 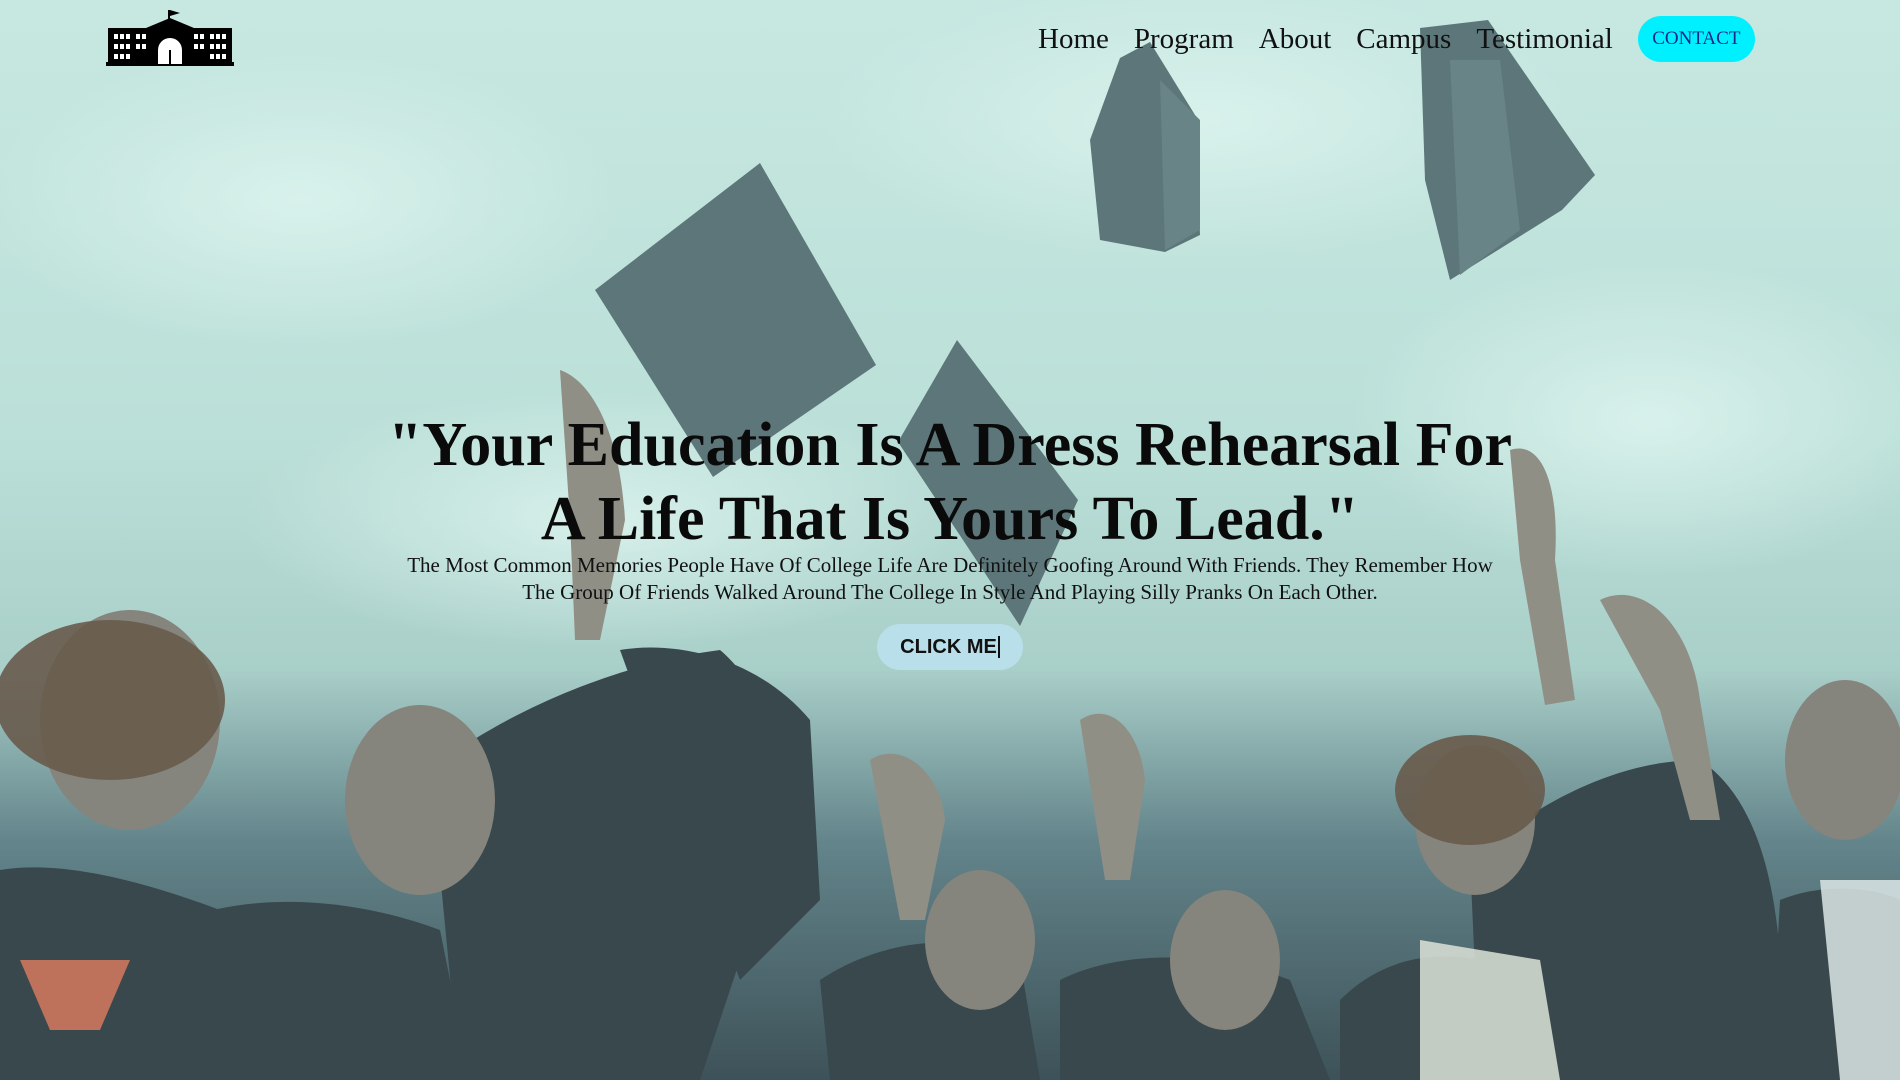 I want to click on contact-button-label: CONTACT, so click(x=1696, y=38).